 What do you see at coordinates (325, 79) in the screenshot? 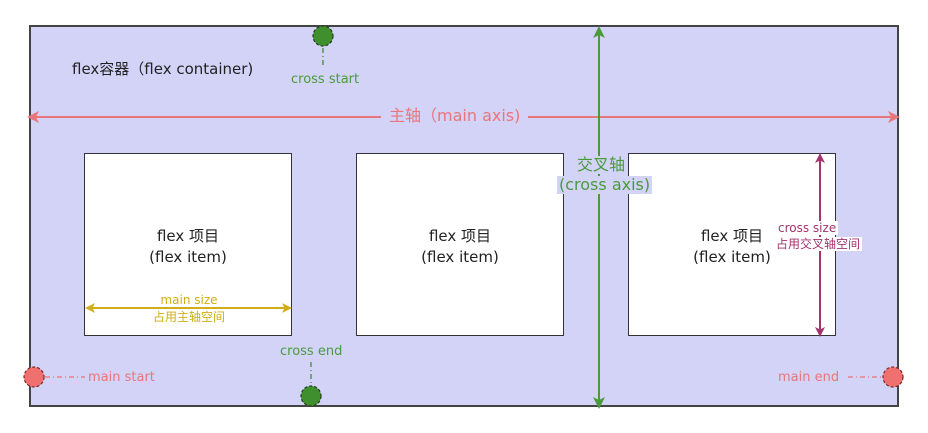
I see `cross-start-label: cross start` at bounding box center [325, 79].